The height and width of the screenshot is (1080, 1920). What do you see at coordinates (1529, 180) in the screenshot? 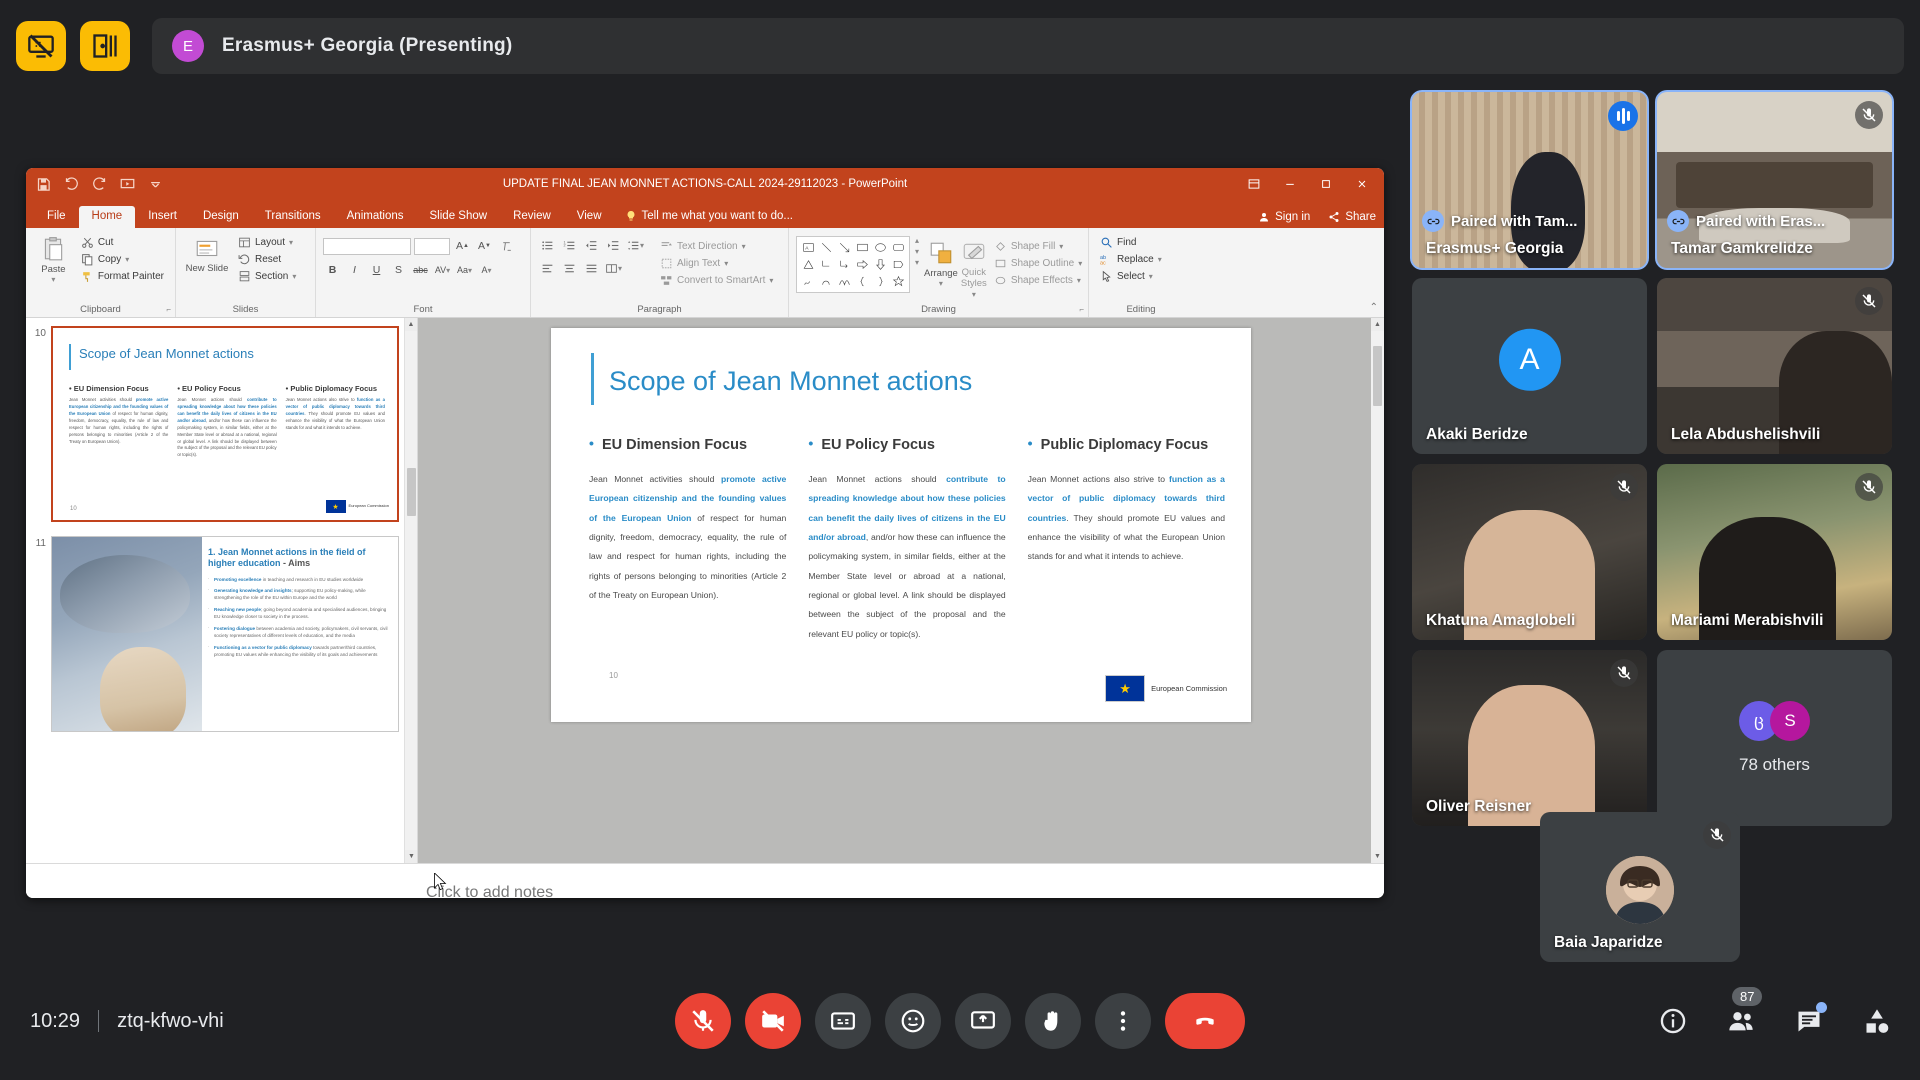
I see `participant-tile-erasmus-georgia: Paired with Tam... Erasmus+ Georgia` at bounding box center [1529, 180].